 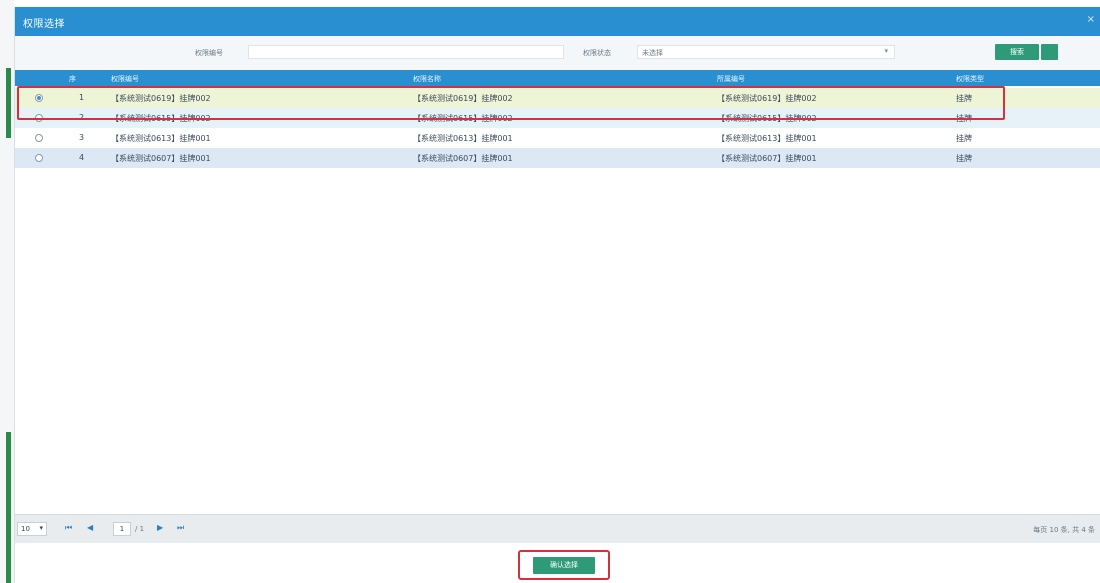 I want to click on header-parent: 所属编号, so click(x=731, y=79).